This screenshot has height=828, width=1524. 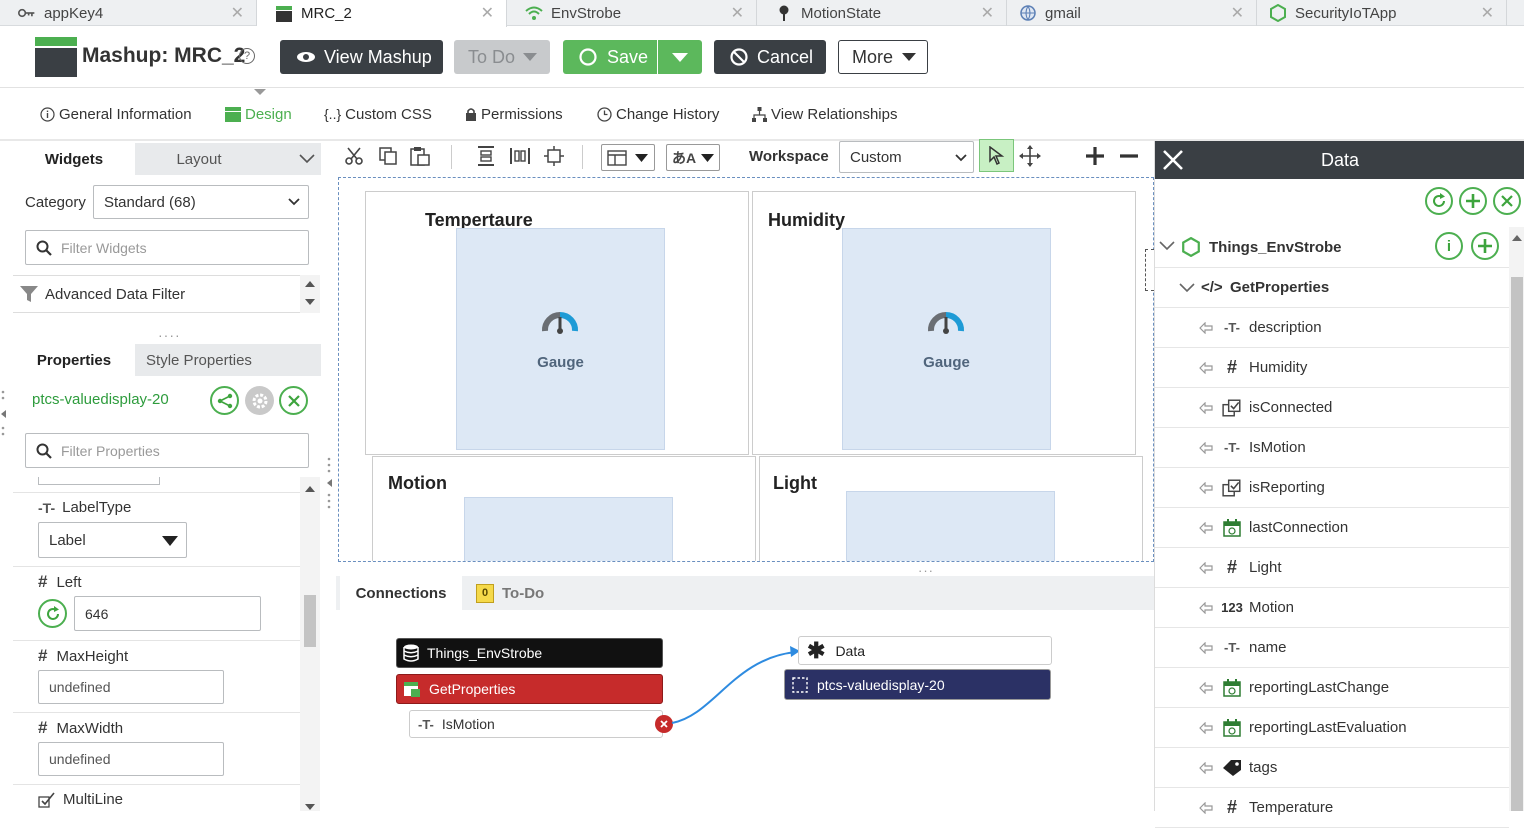 What do you see at coordinates (513, 593) in the screenshot?
I see `tab-todo: 0 To-Do` at bounding box center [513, 593].